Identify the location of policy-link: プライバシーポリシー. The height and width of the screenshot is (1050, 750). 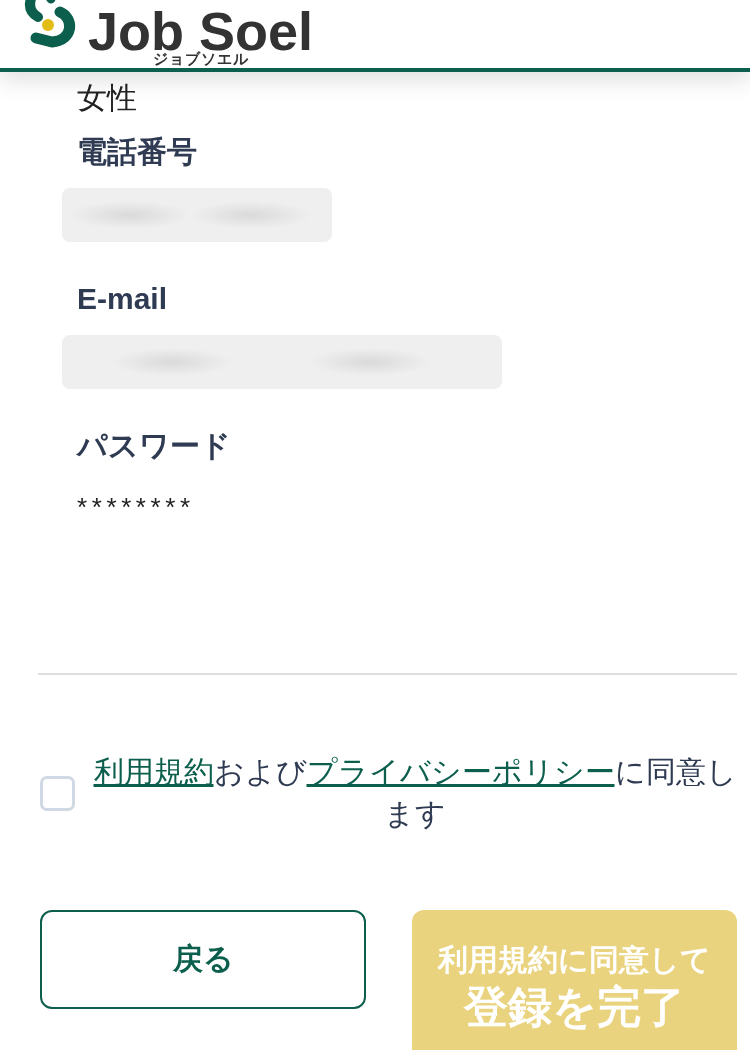
(460, 771).